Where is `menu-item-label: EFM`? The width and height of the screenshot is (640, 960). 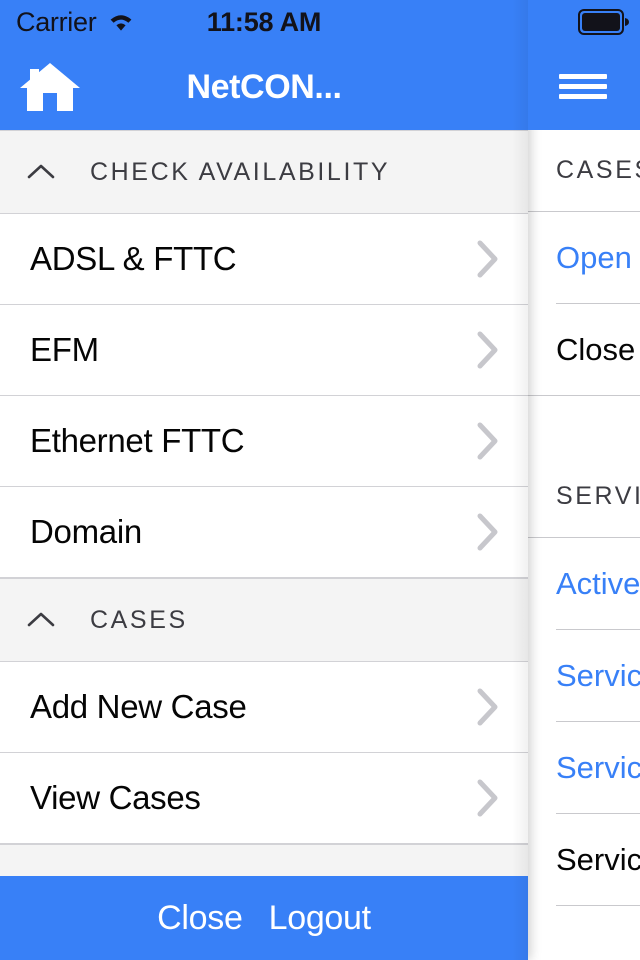
menu-item-label: EFM is located at coordinates (64, 349).